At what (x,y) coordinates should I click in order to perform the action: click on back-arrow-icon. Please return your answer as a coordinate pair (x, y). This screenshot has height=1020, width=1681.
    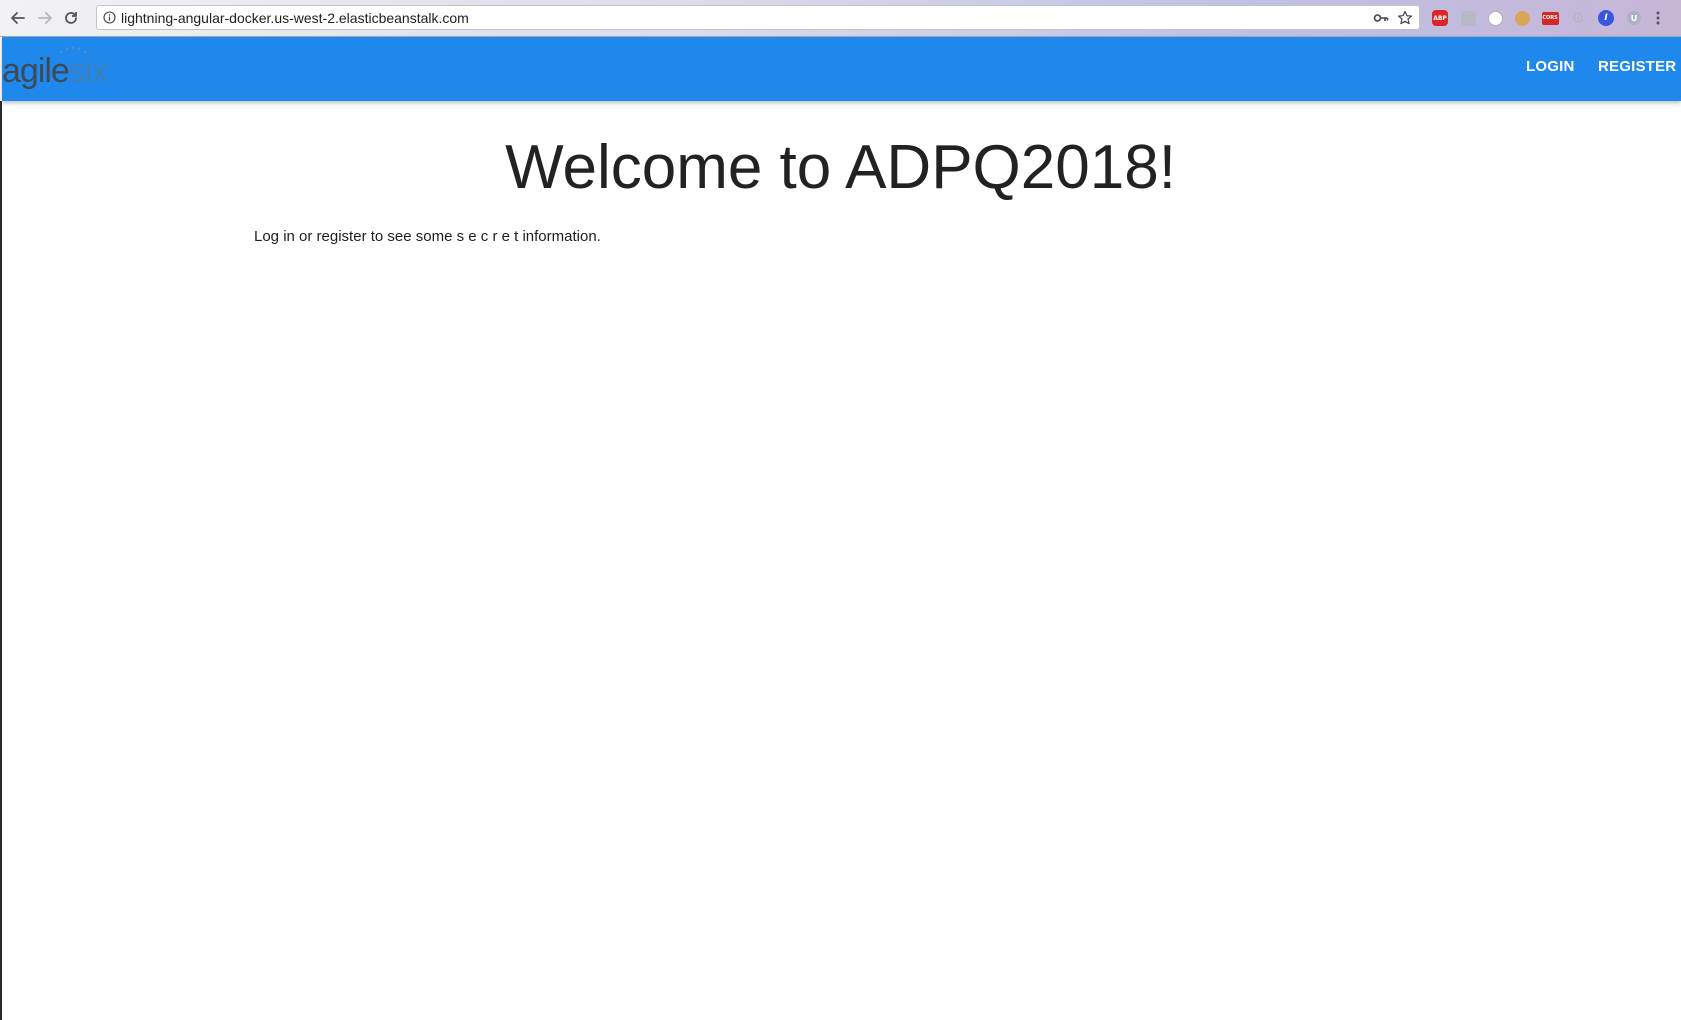
    Looking at the image, I should click on (18, 18).